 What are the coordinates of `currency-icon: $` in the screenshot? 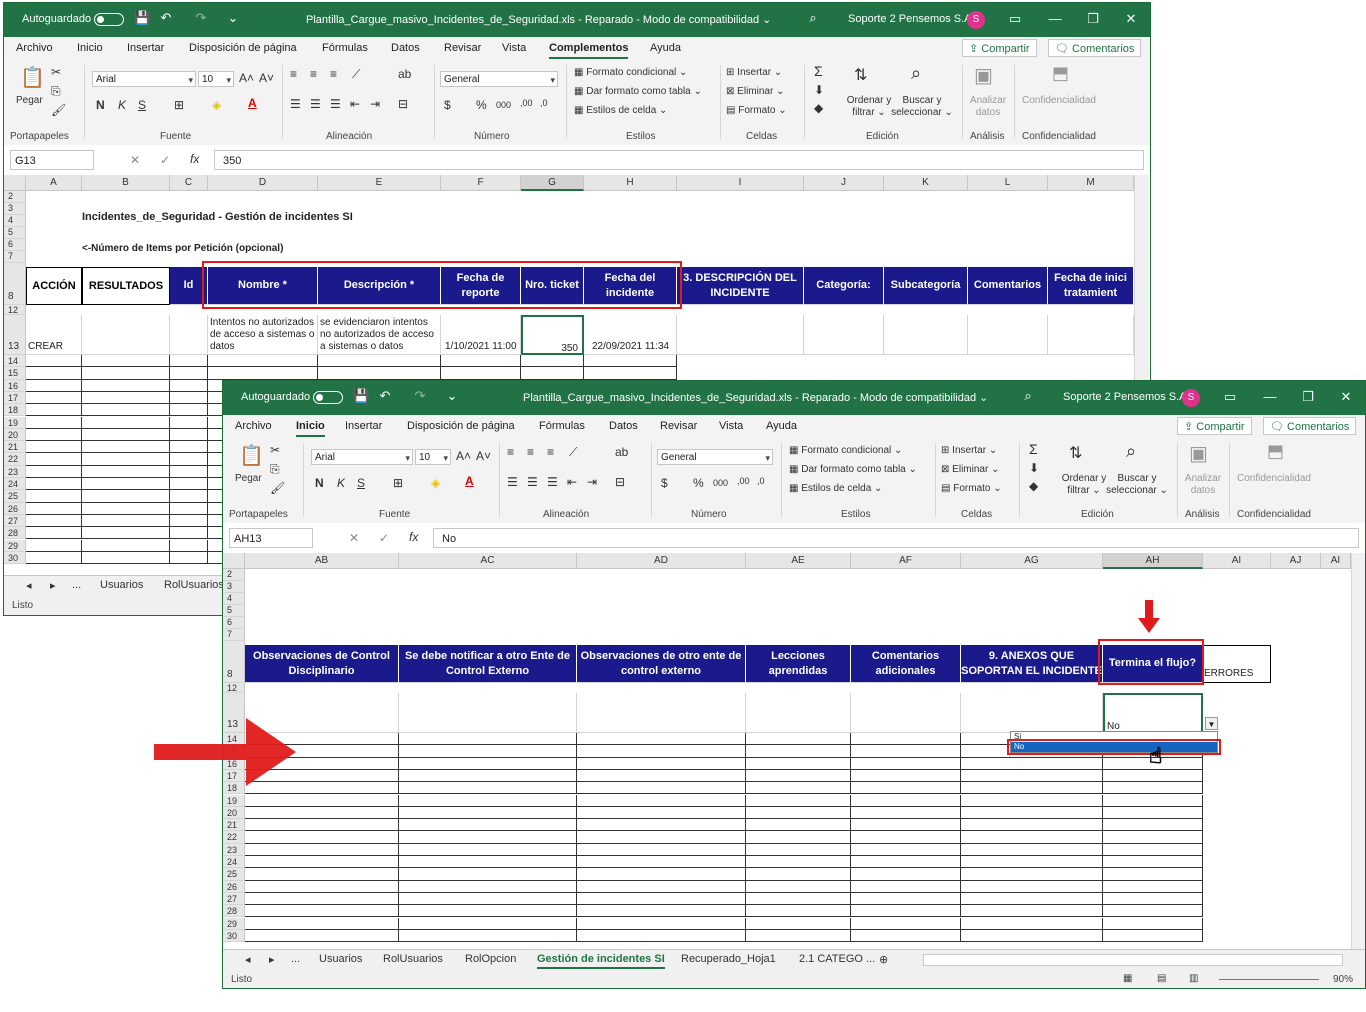 It's located at (664, 483).